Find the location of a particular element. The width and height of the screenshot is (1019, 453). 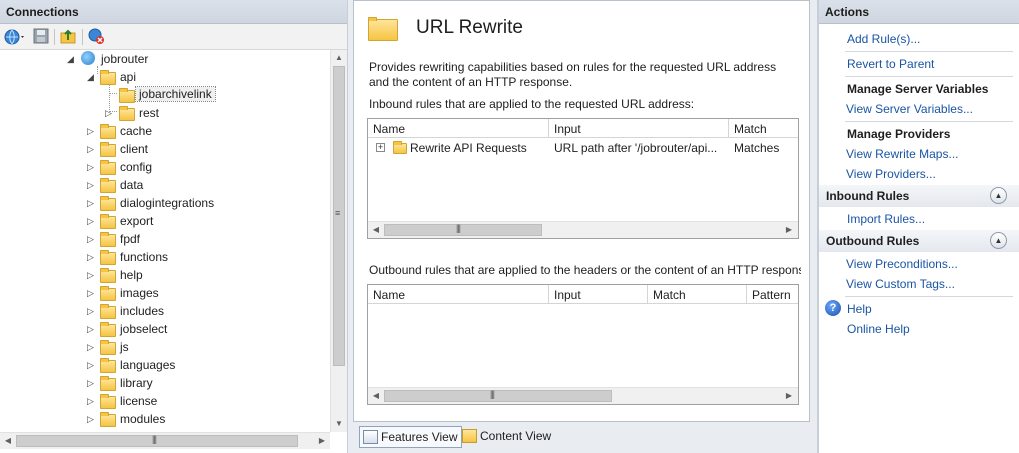

tree-node-label: functions is located at coordinates (144, 257).